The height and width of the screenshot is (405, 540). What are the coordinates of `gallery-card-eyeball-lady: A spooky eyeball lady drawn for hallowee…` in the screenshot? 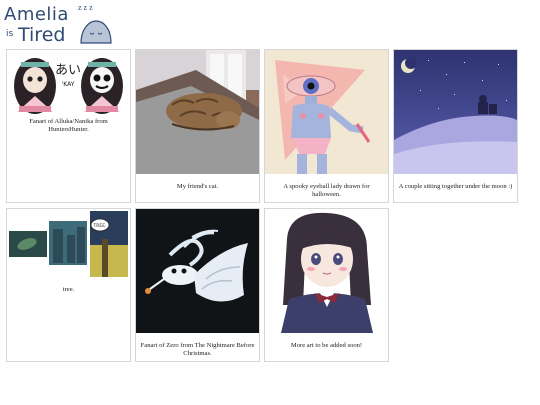 It's located at (326, 126).